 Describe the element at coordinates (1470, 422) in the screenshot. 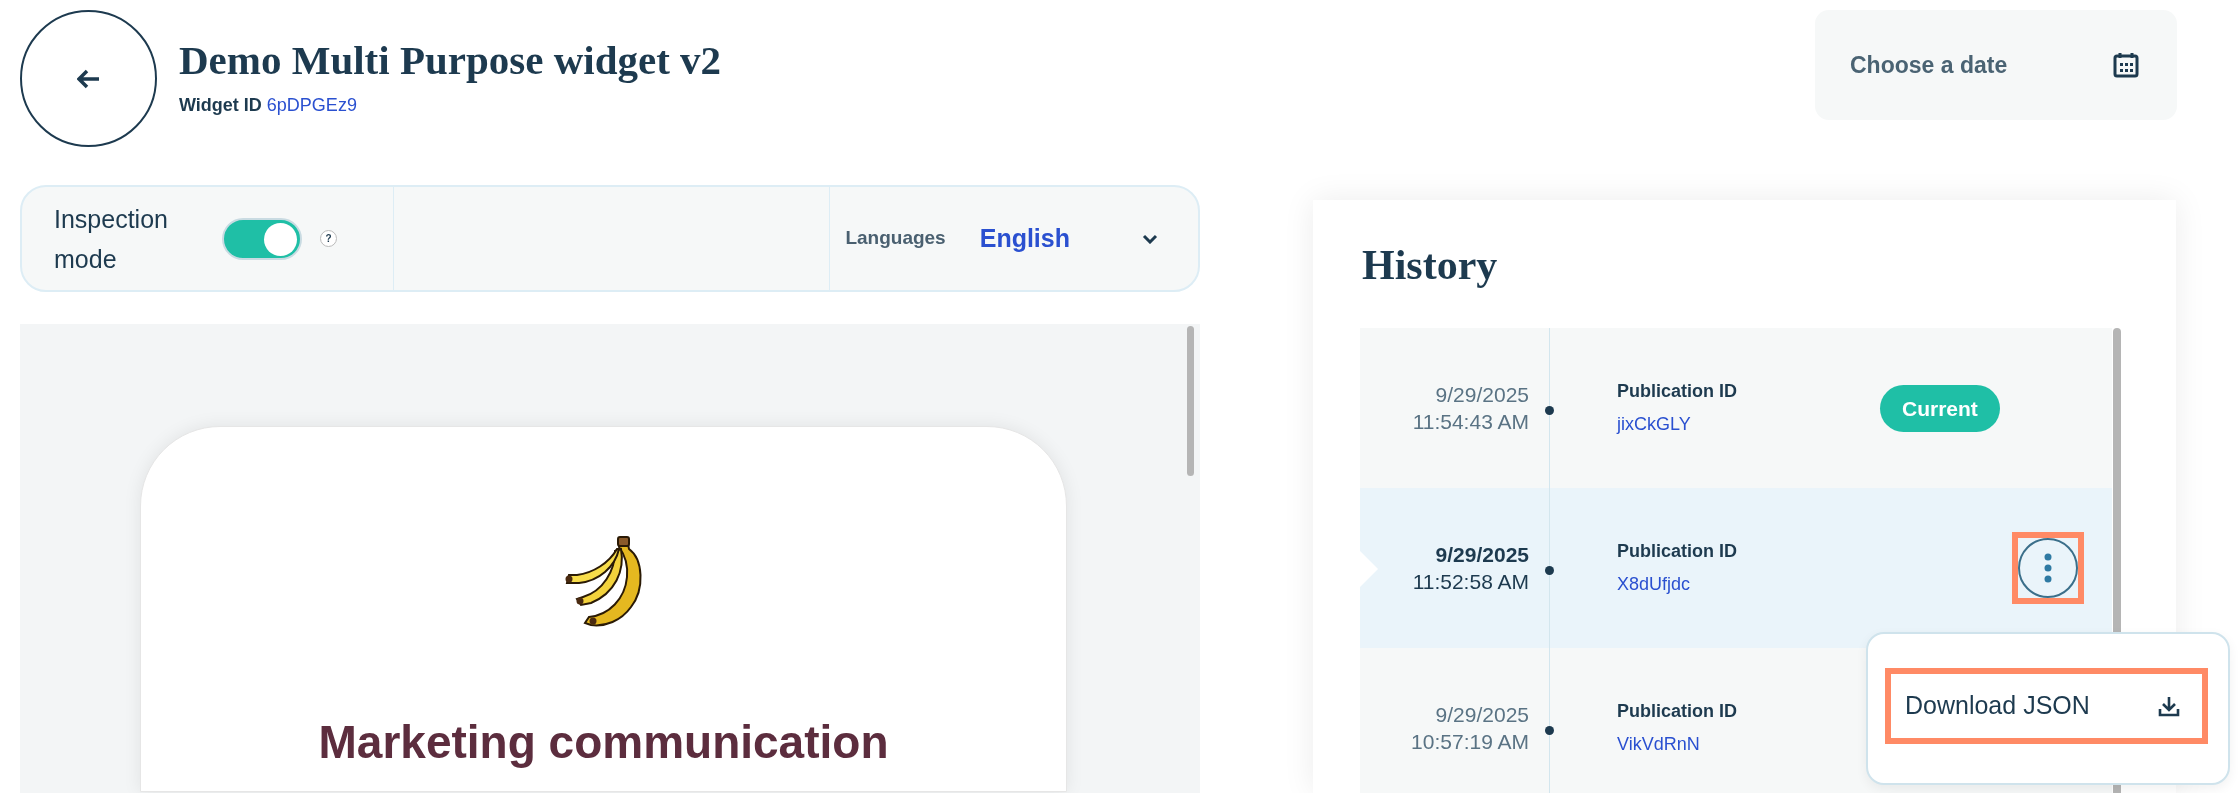

I see `time-text: 11:54:43 AM` at that location.